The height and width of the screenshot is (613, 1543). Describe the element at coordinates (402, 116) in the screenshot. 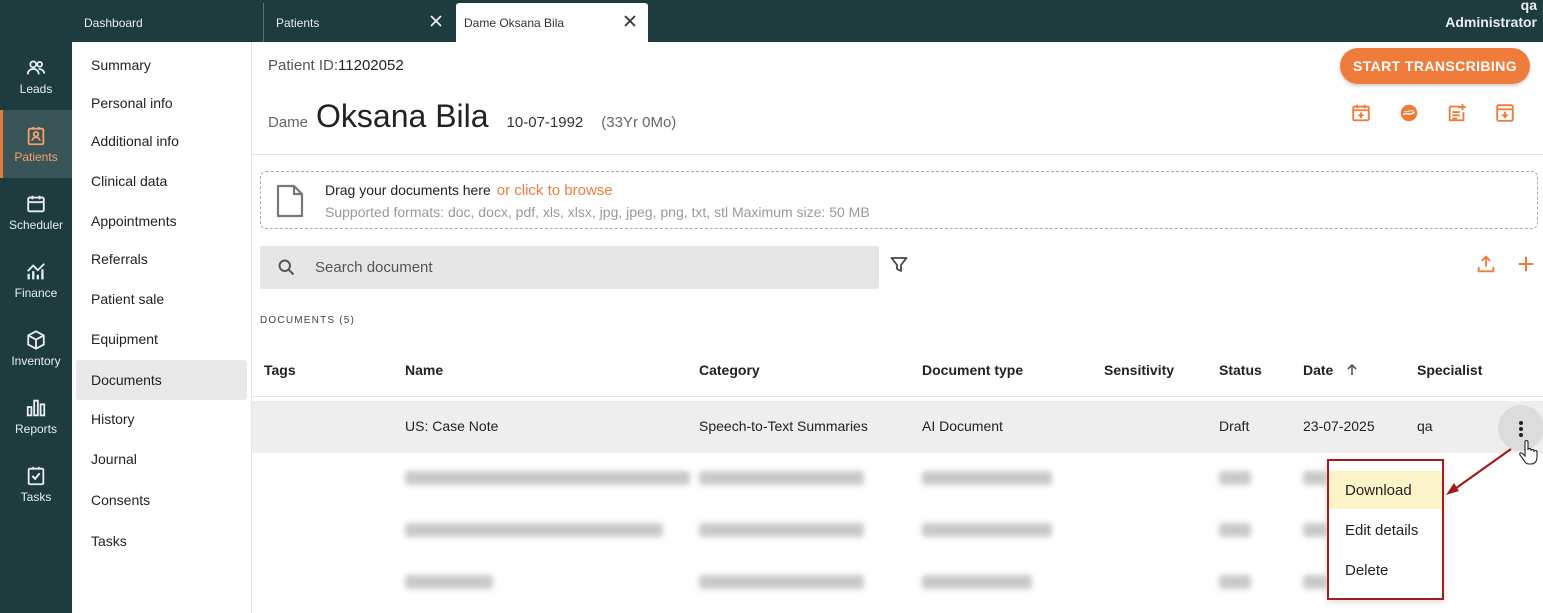

I see `patient-name: Oksana Bila` at that location.